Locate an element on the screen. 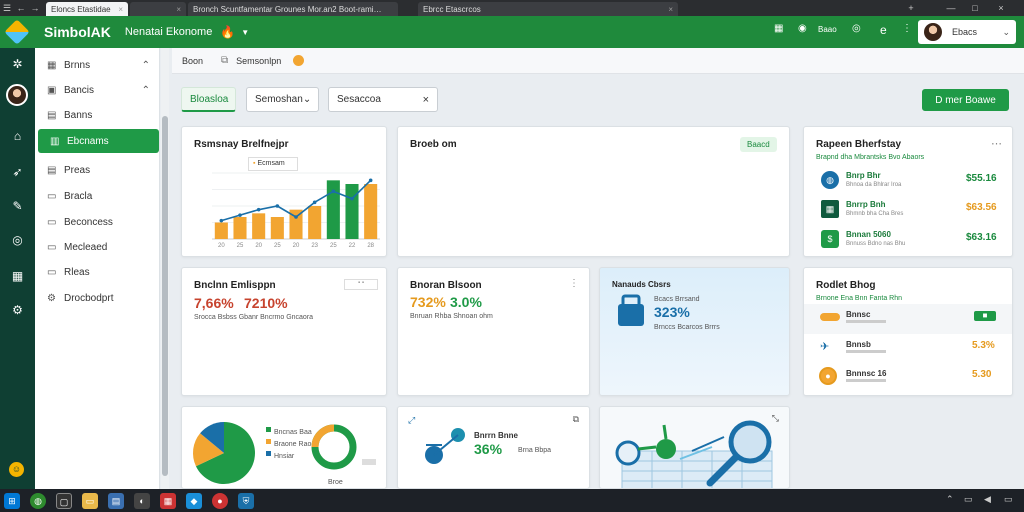 This screenshot has height=512, width=1024. sidebar-item-4: ▥ Ebcnams is located at coordinates (98, 141).